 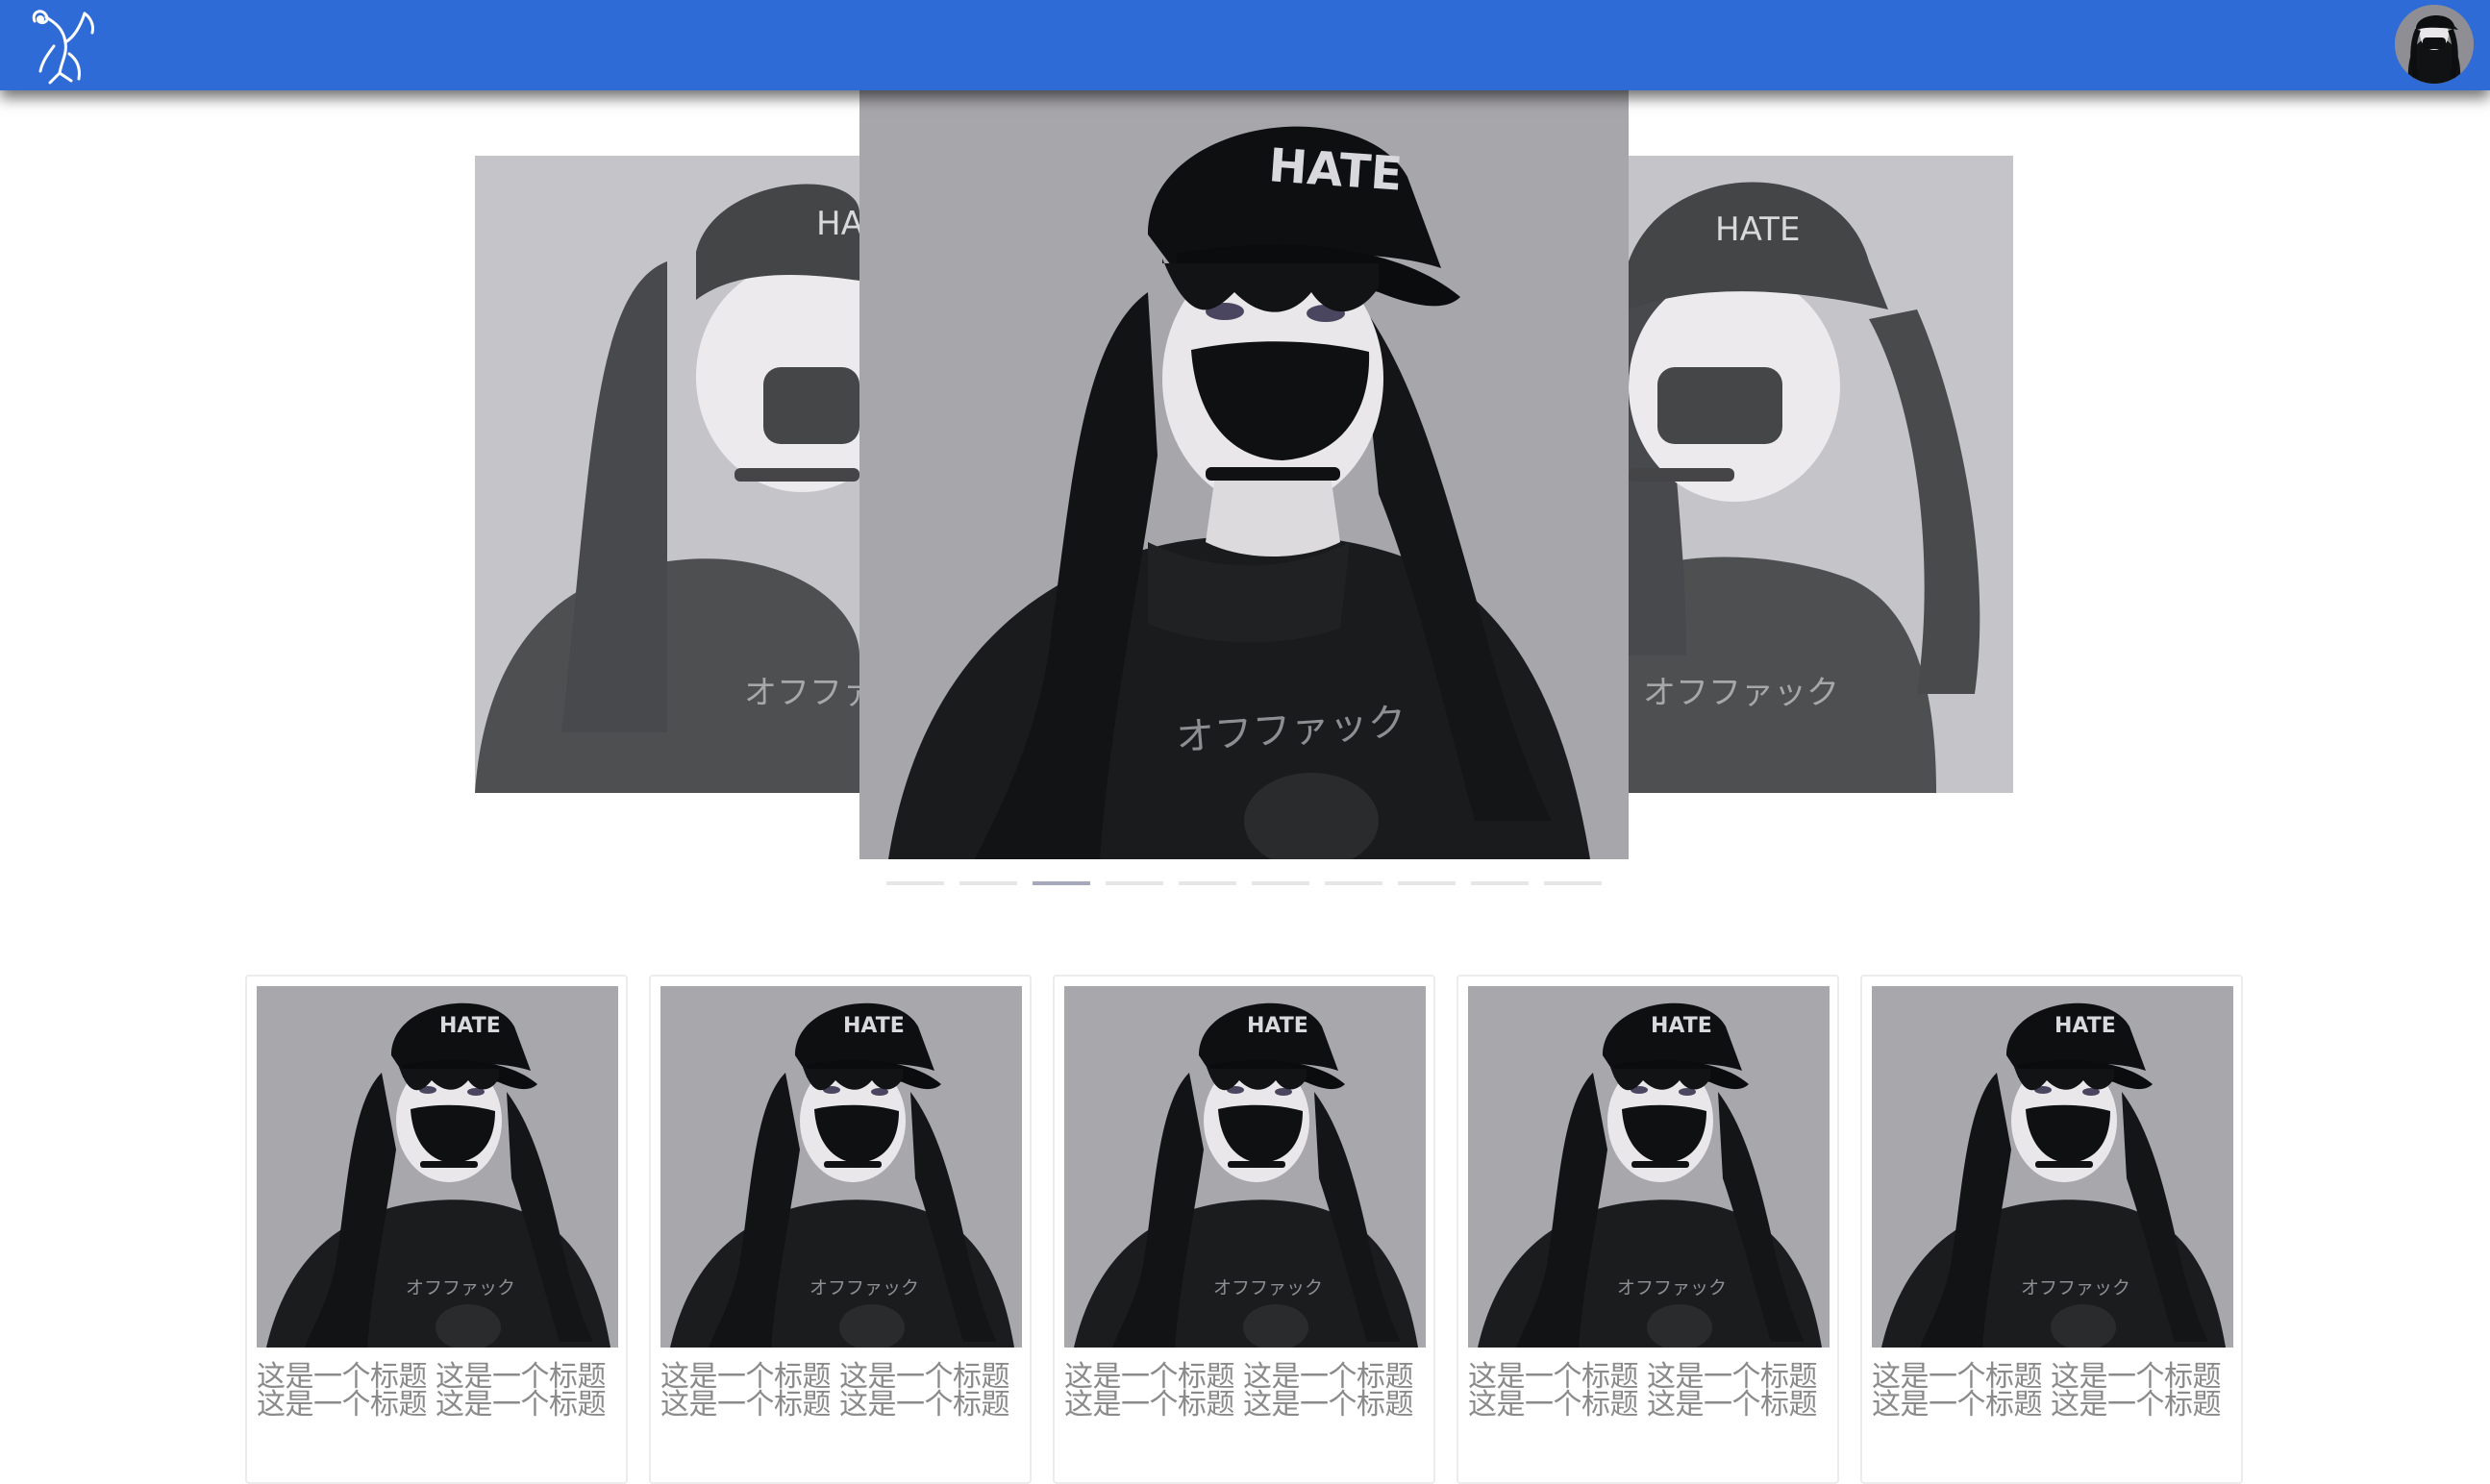 What do you see at coordinates (667, 474) in the screenshot?
I see `carousel-slide-previous: HATE オフファック` at bounding box center [667, 474].